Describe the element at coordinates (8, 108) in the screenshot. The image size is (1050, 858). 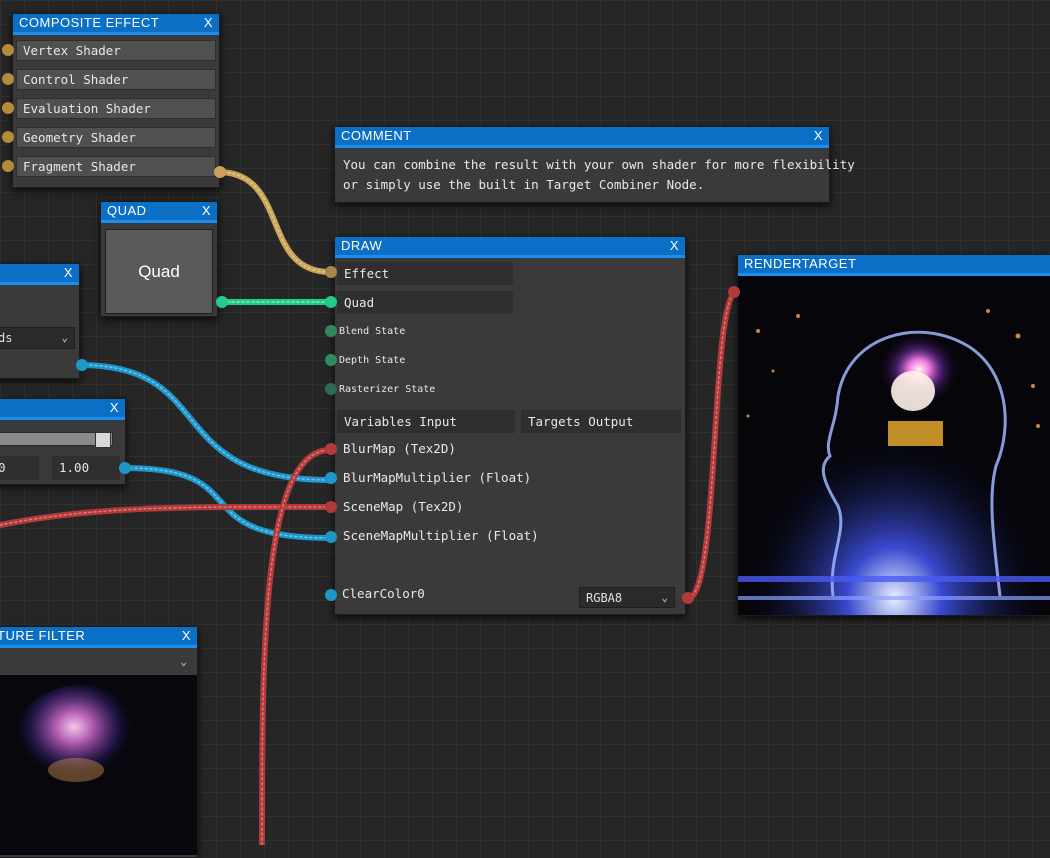
I see `evaluation-shader-port` at that location.